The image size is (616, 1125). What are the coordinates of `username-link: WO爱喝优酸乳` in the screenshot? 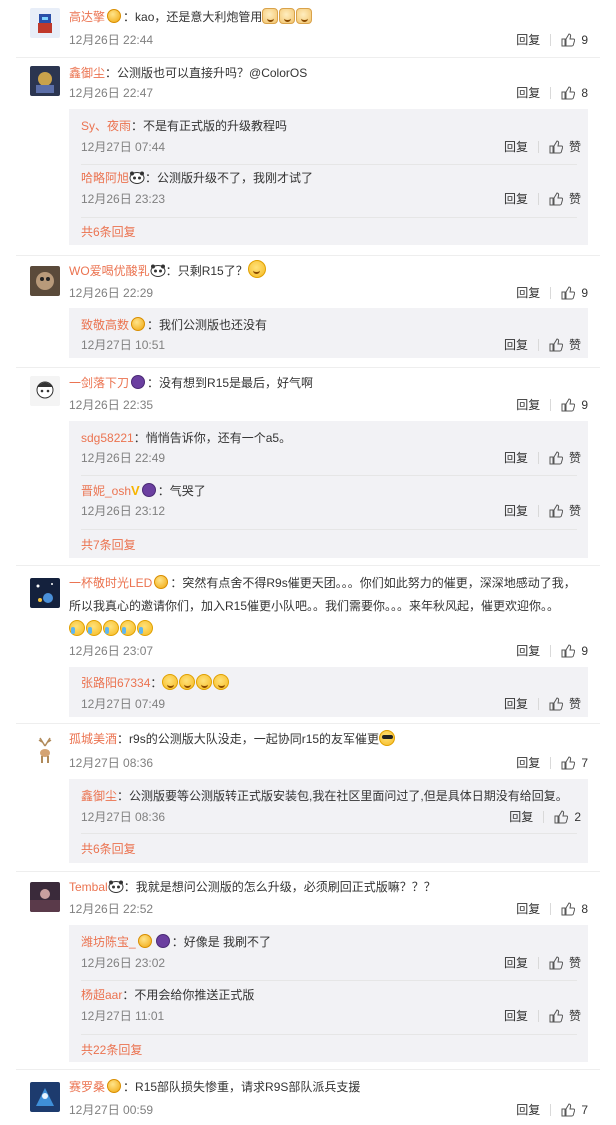 It's located at (109, 271).